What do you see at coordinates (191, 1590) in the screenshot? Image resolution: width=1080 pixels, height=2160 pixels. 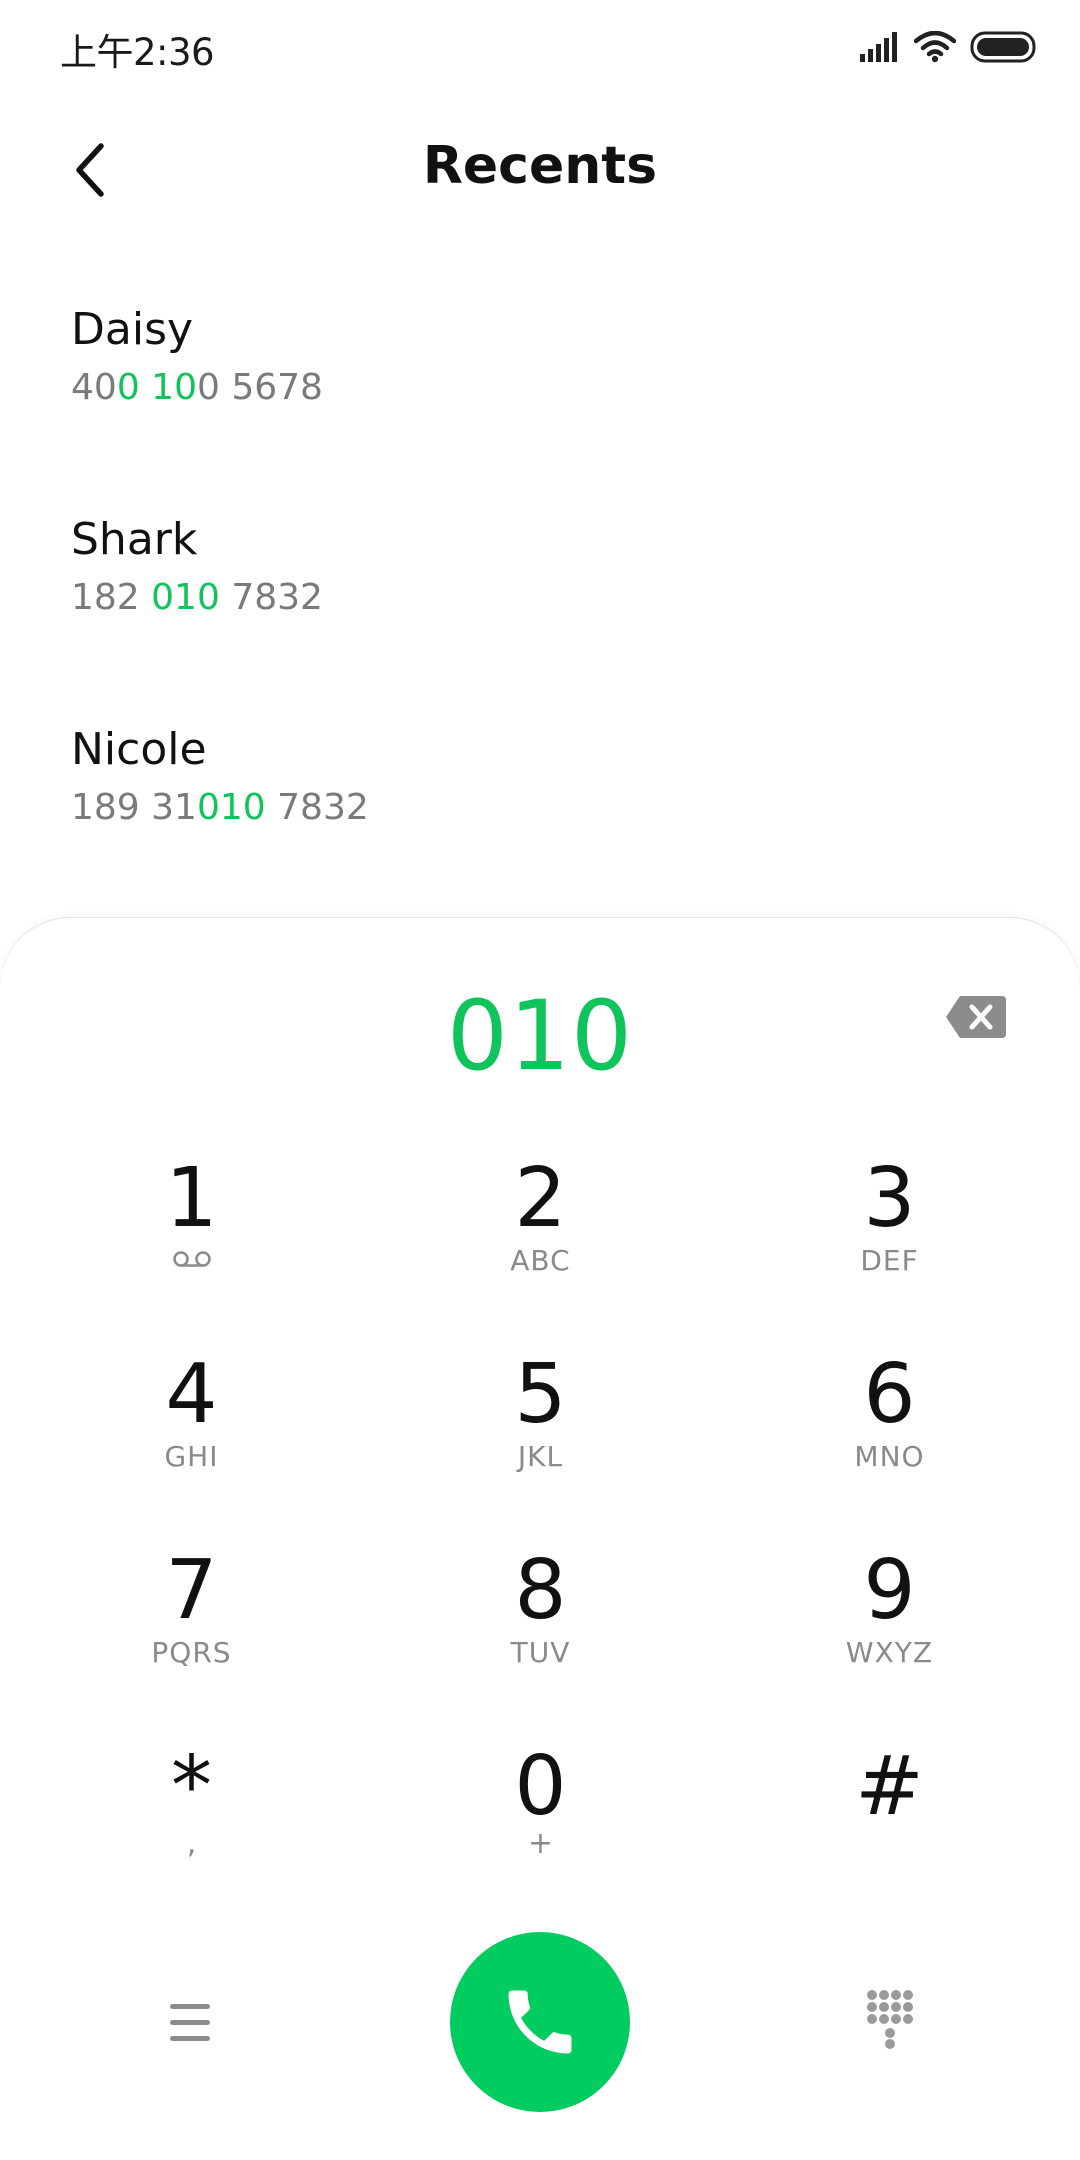 I see `key-digit: 7` at bounding box center [191, 1590].